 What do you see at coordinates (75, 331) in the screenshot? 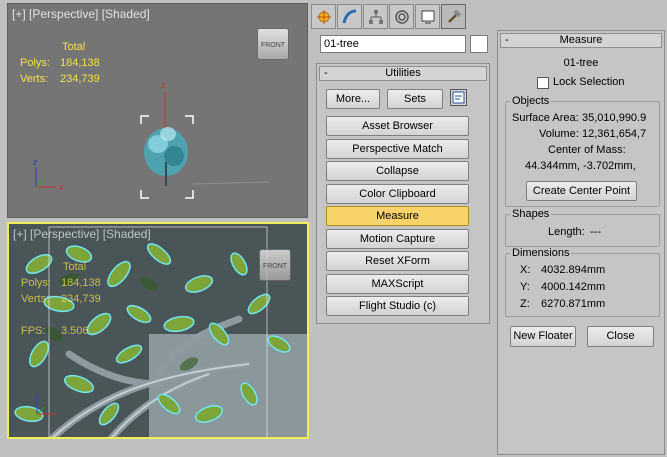
I see `stats-fps-value: 3.506` at bounding box center [75, 331].